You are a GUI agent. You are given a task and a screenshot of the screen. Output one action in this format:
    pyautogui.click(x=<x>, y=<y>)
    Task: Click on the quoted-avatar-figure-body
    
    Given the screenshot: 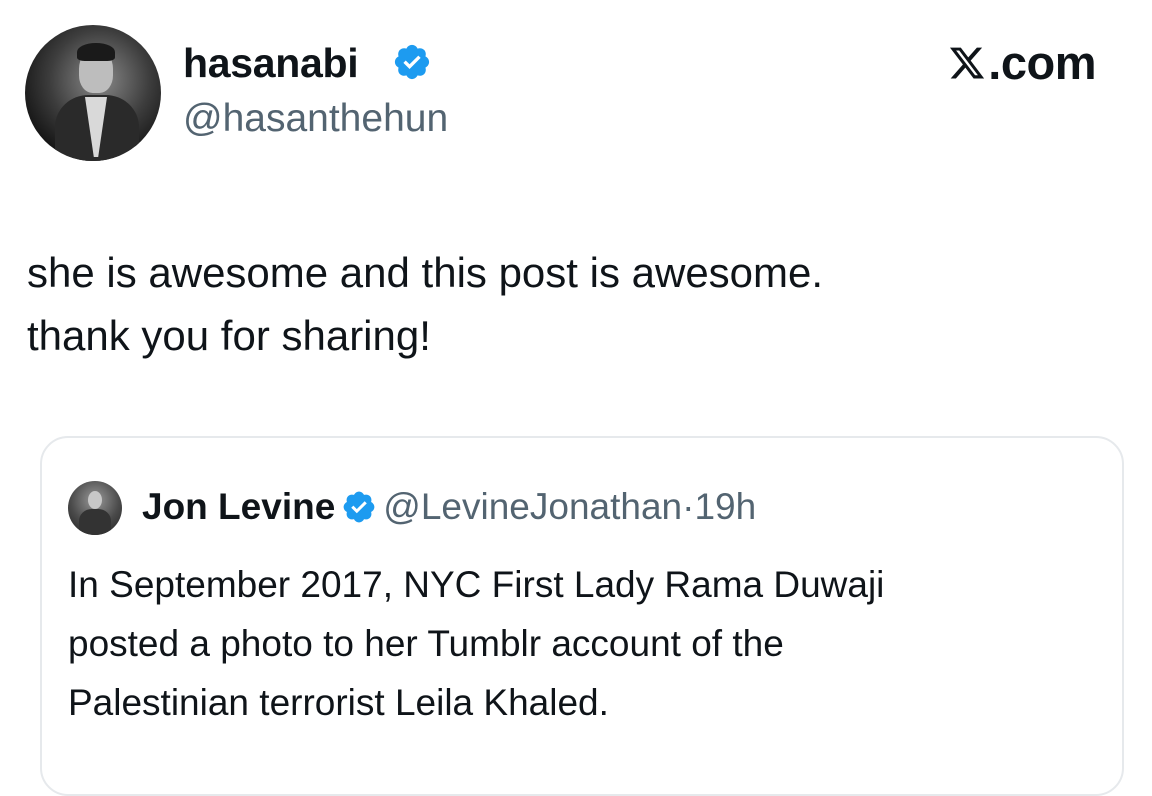 What is the action you would take?
    pyautogui.click(x=95, y=522)
    